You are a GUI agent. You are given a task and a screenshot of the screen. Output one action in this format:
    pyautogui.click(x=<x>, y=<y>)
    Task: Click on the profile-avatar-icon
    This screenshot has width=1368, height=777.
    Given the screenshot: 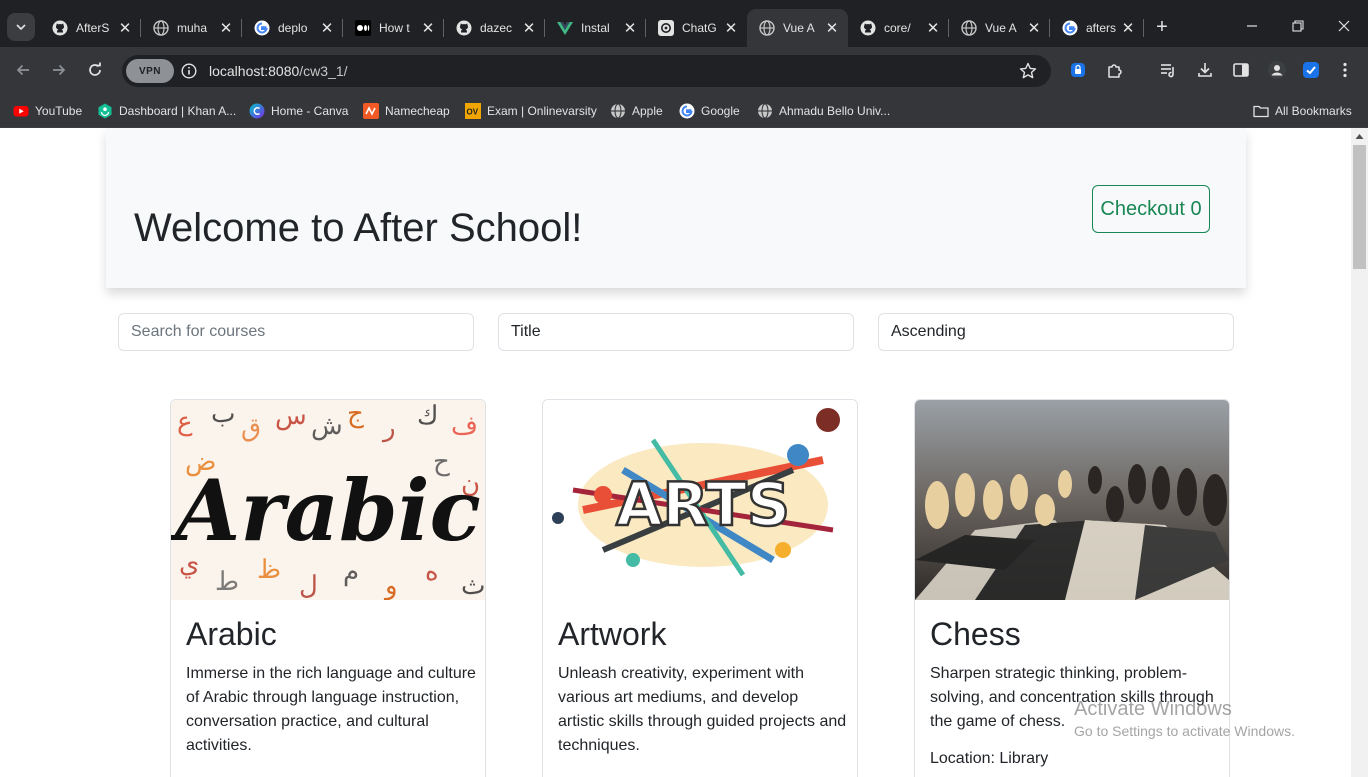 What is the action you would take?
    pyautogui.click(x=1277, y=70)
    